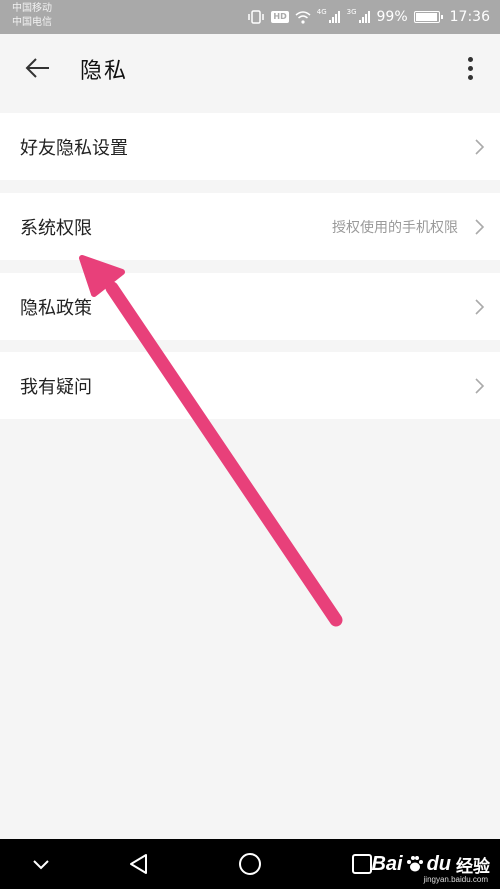  What do you see at coordinates (387, 863) in the screenshot?
I see `watermark-brand-bai: Bai` at bounding box center [387, 863].